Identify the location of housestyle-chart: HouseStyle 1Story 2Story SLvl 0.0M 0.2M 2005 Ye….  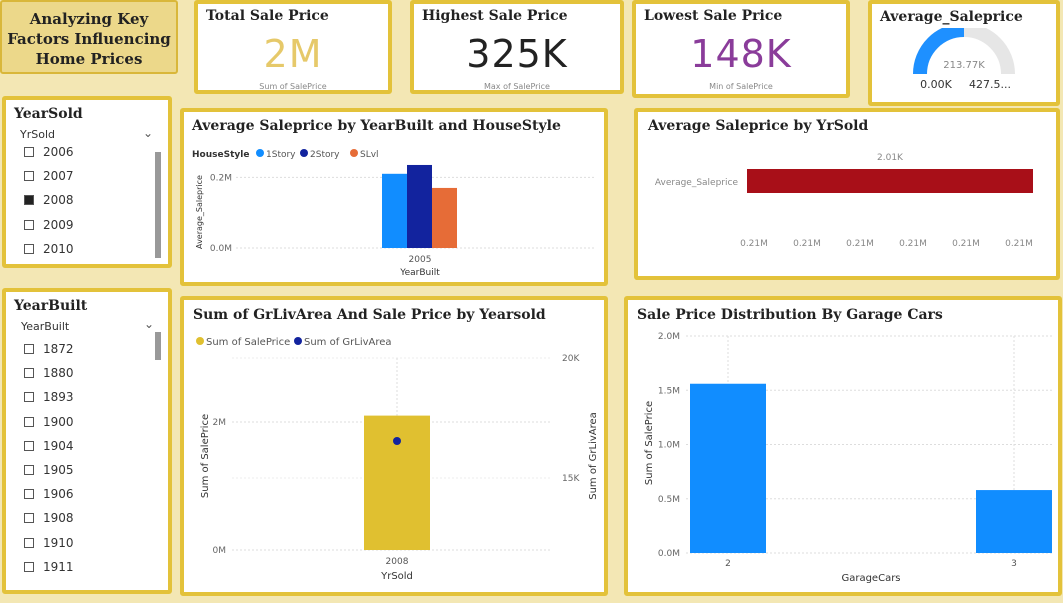
(393, 213).